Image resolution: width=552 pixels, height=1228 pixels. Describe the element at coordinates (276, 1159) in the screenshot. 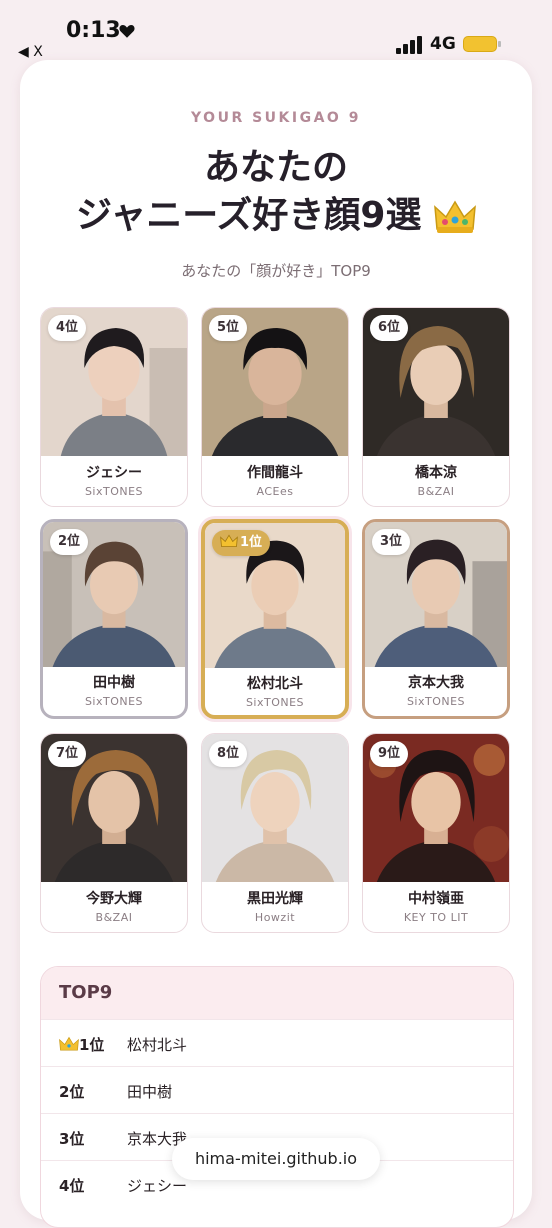

I see `url-bar: hima-mitei.github.io` at that location.